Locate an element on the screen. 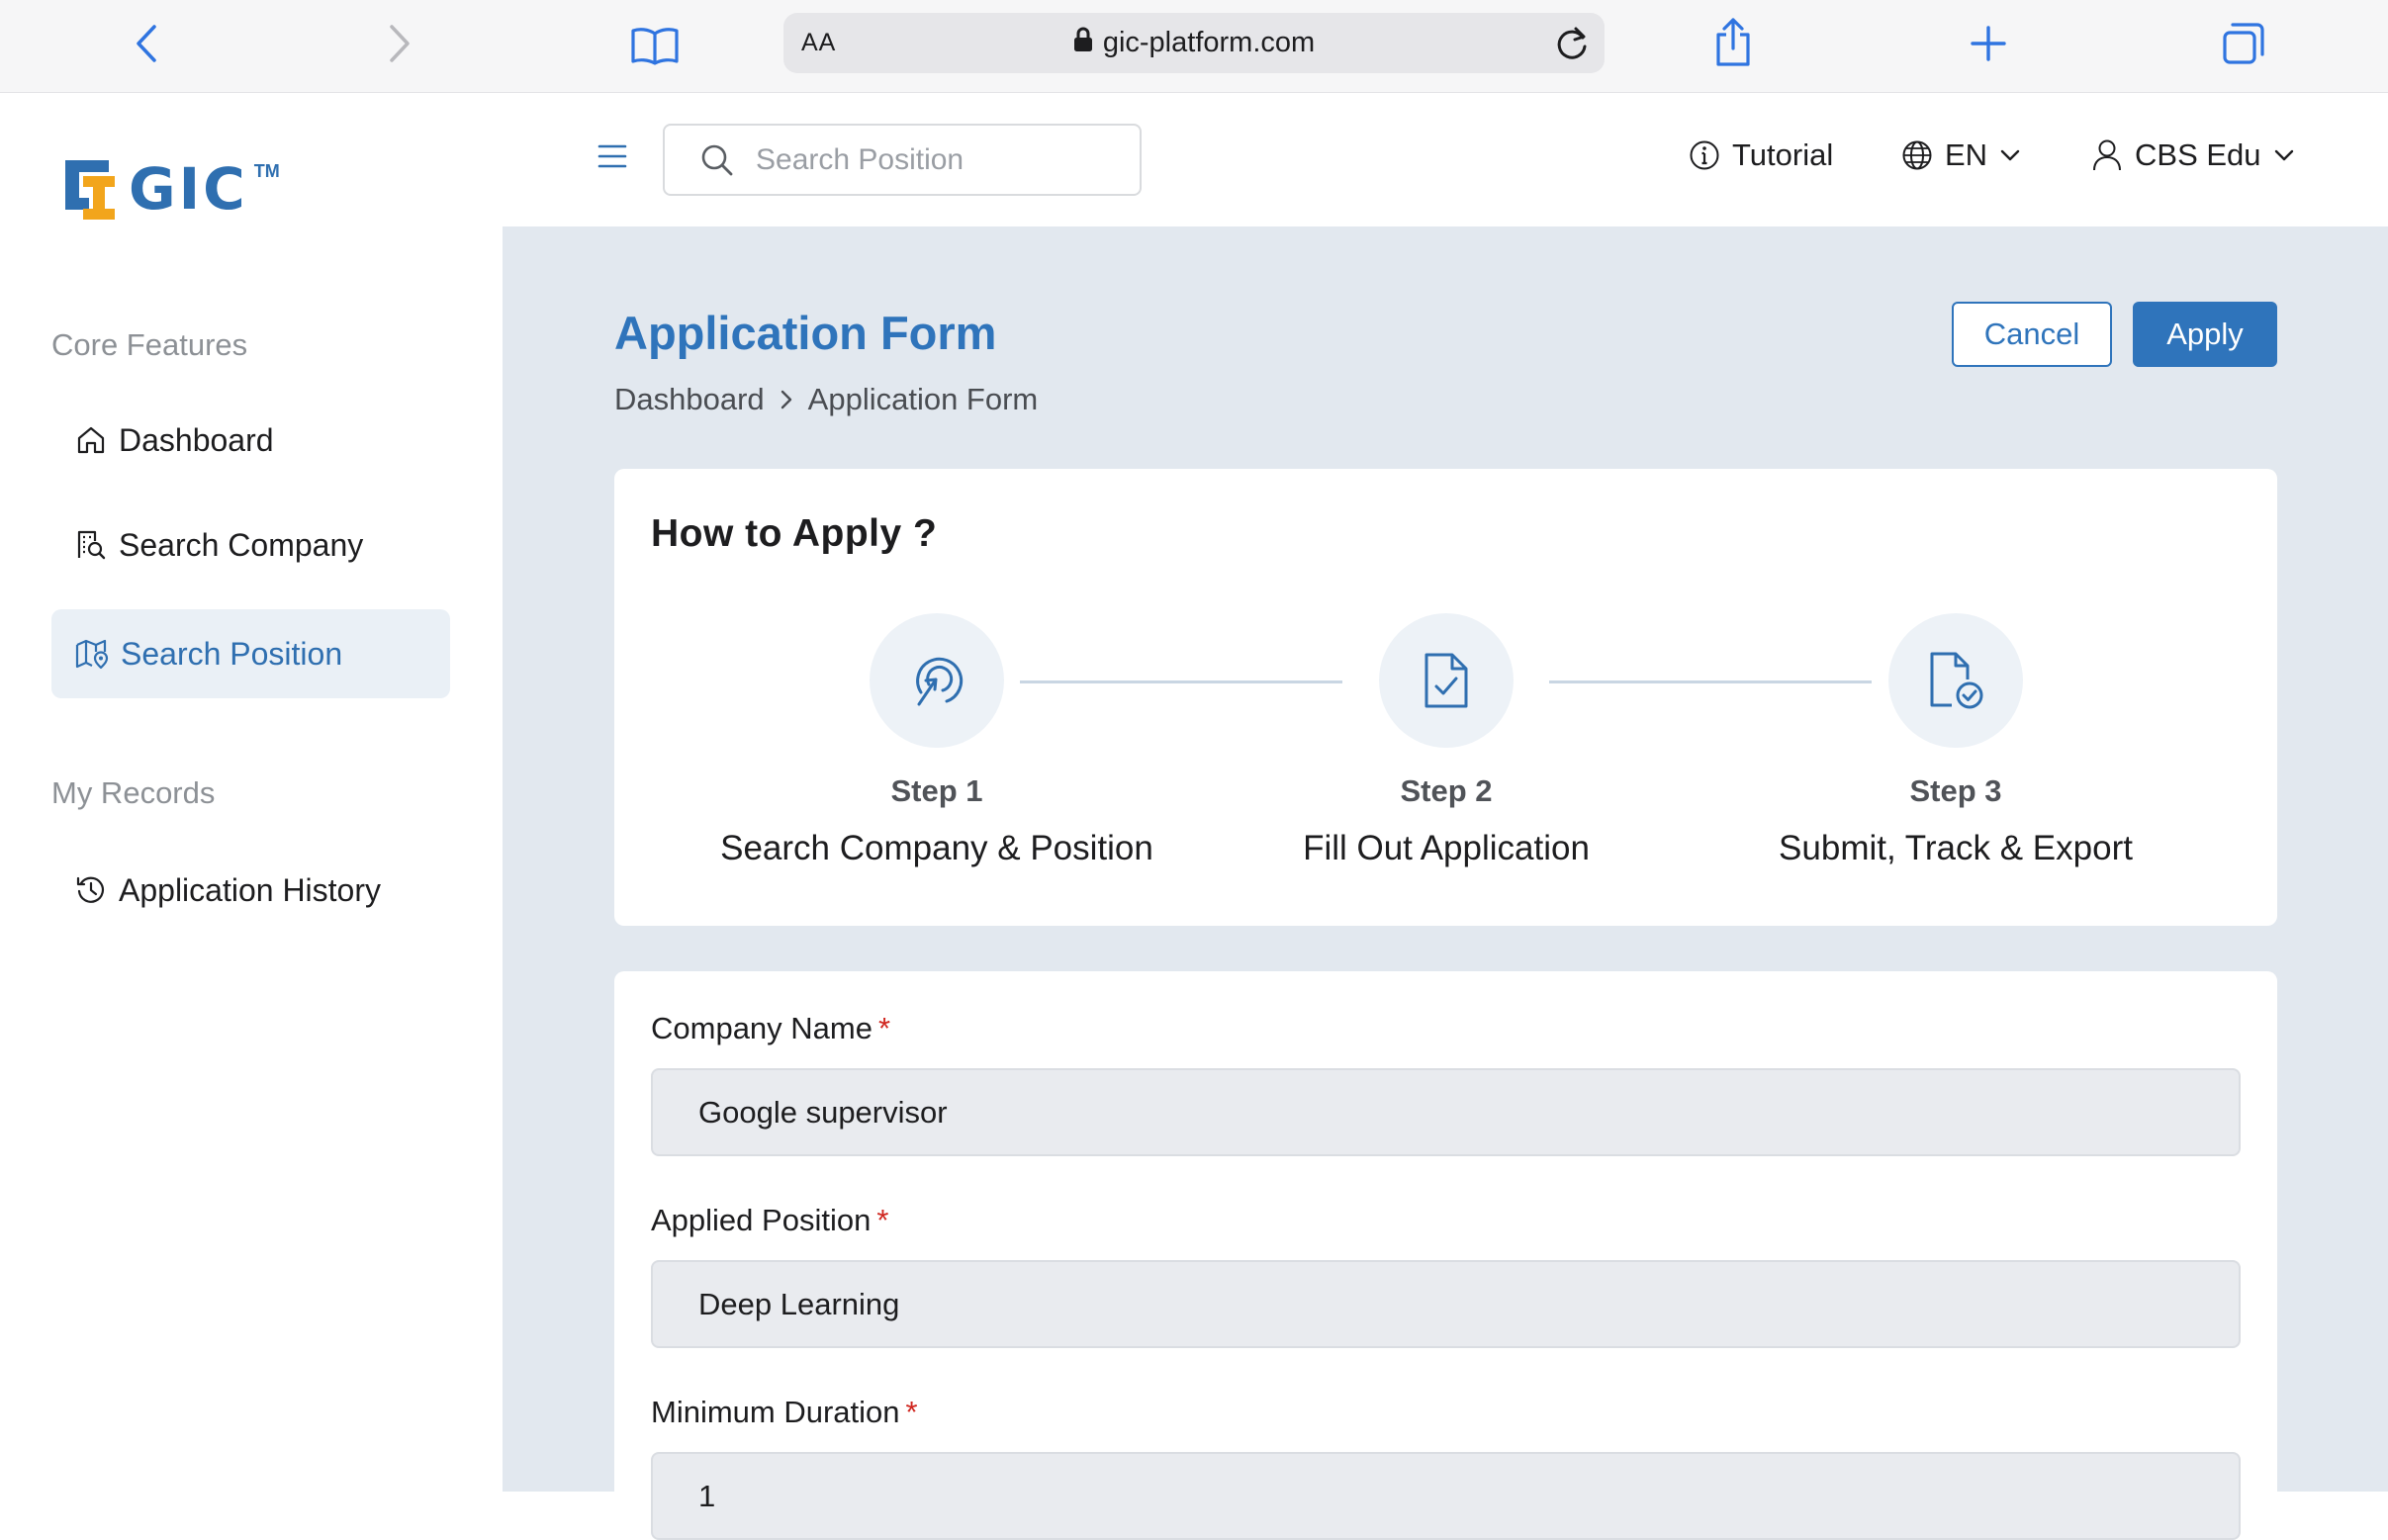 The width and height of the screenshot is (2388, 1540). search-company-icon is located at coordinates (91, 545).